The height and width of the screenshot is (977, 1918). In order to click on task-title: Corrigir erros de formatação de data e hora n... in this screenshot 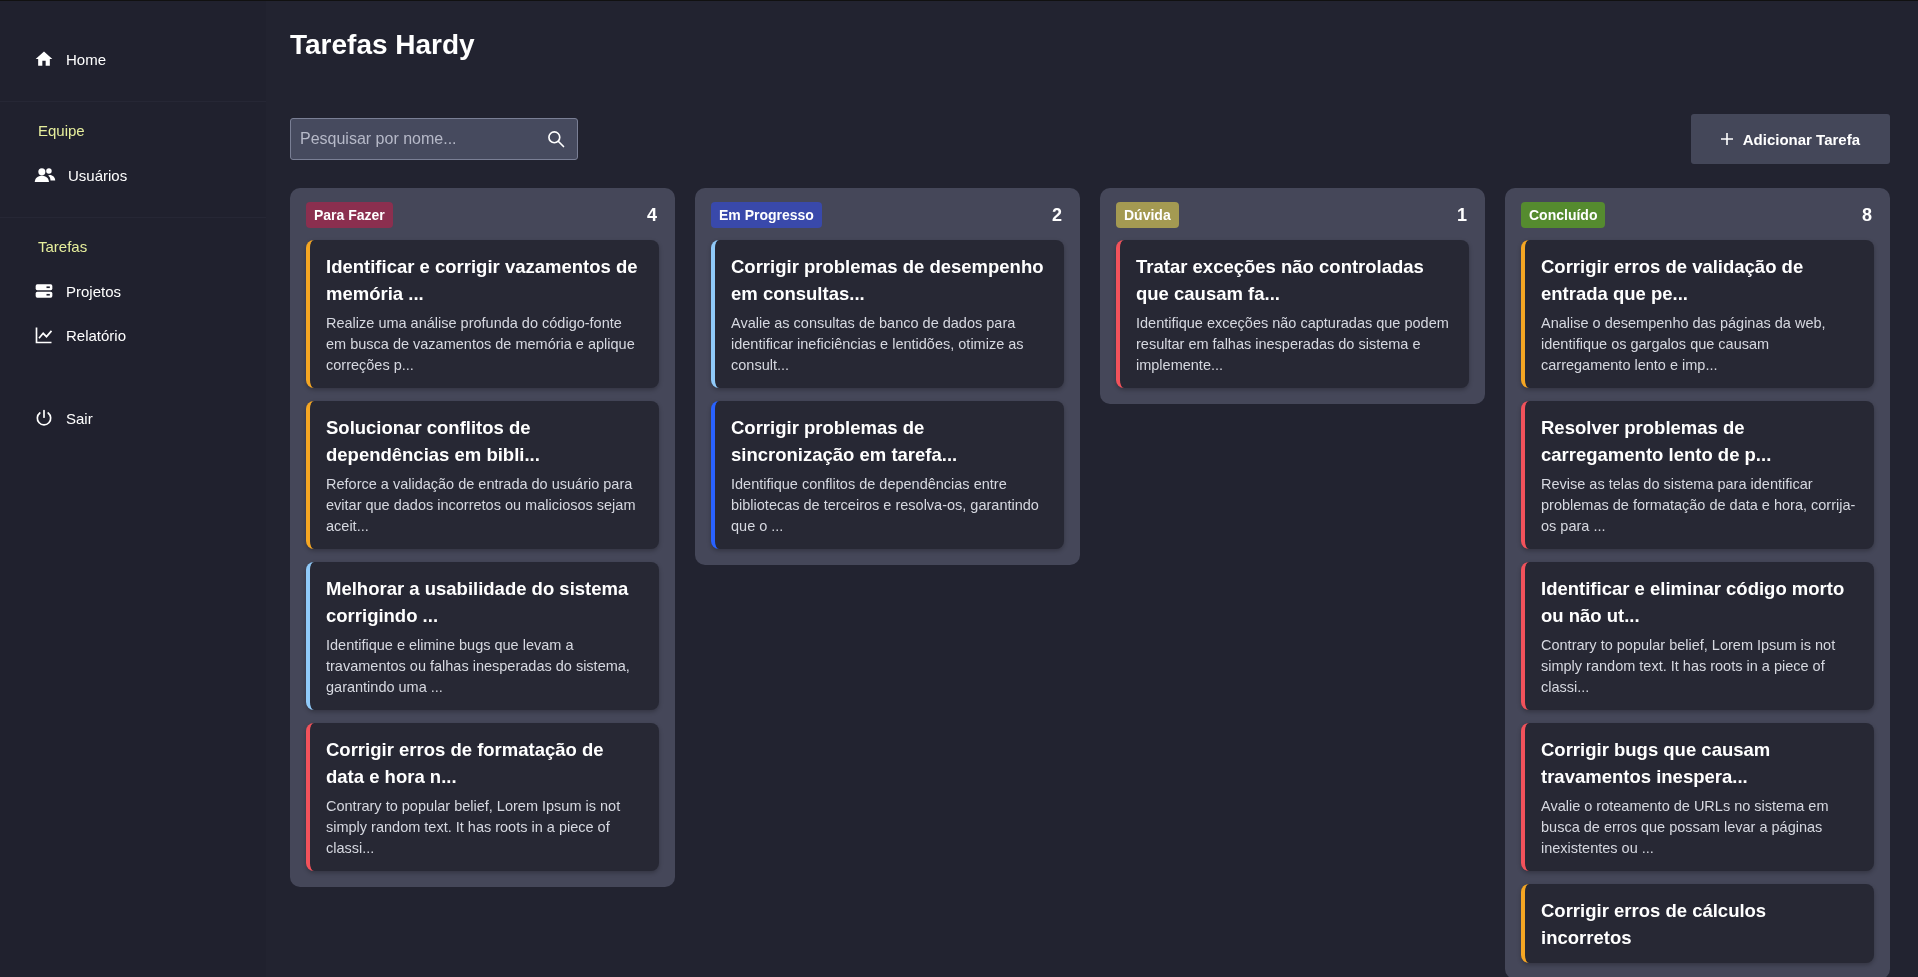, I will do `click(465, 763)`.